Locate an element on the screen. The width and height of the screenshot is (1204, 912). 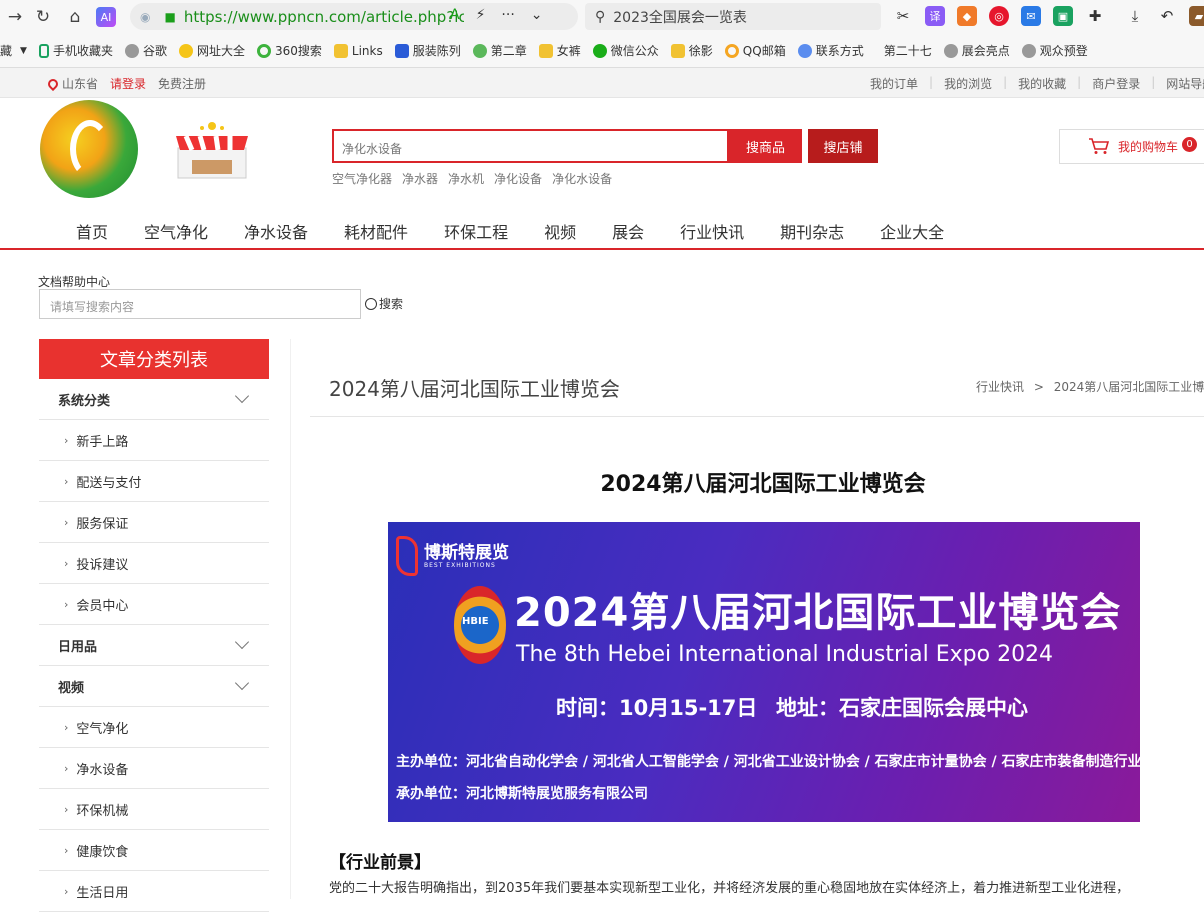
book-icon: ▣ is located at coordinates (1063, 16).